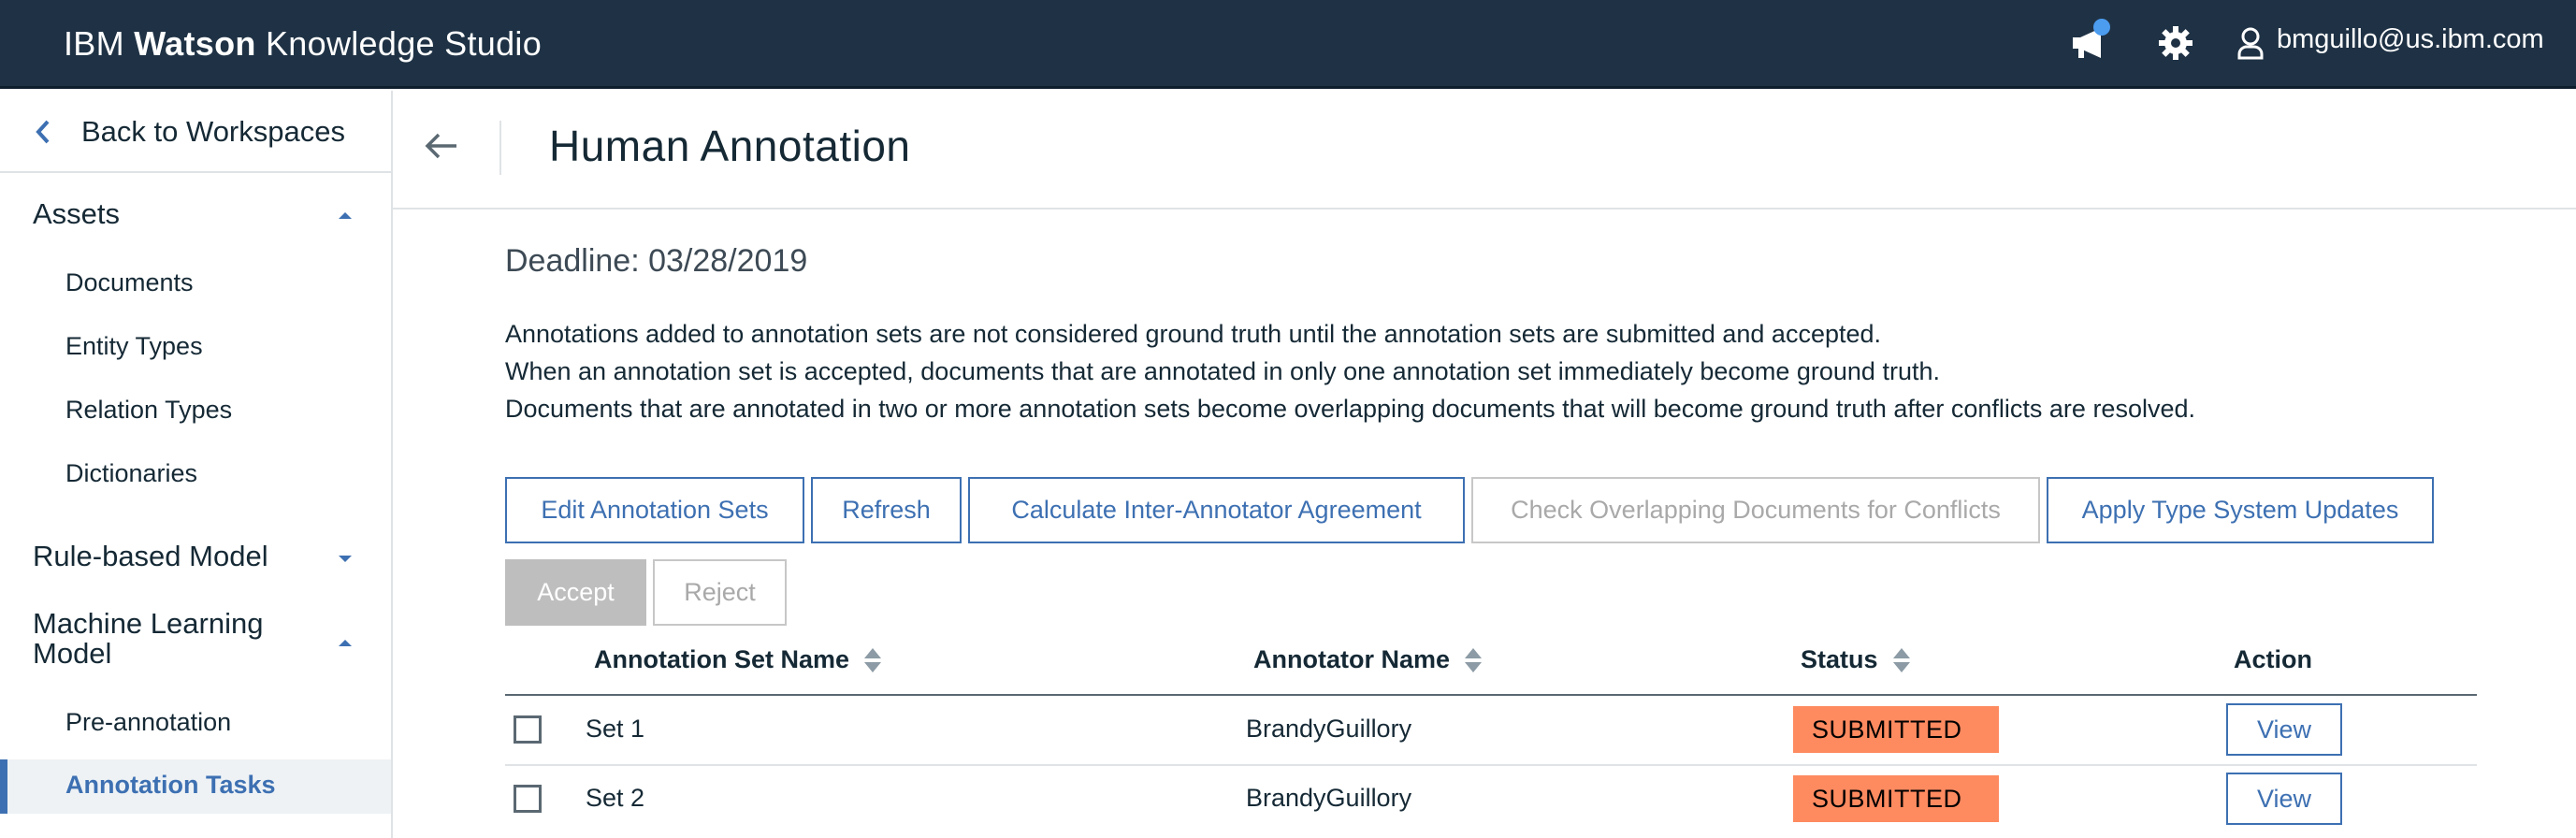 The height and width of the screenshot is (838, 2576). Describe the element at coordinates (2240, 510) in the screenshot. I see `apply-type-system-button: Apply Type System Updates` at that location.